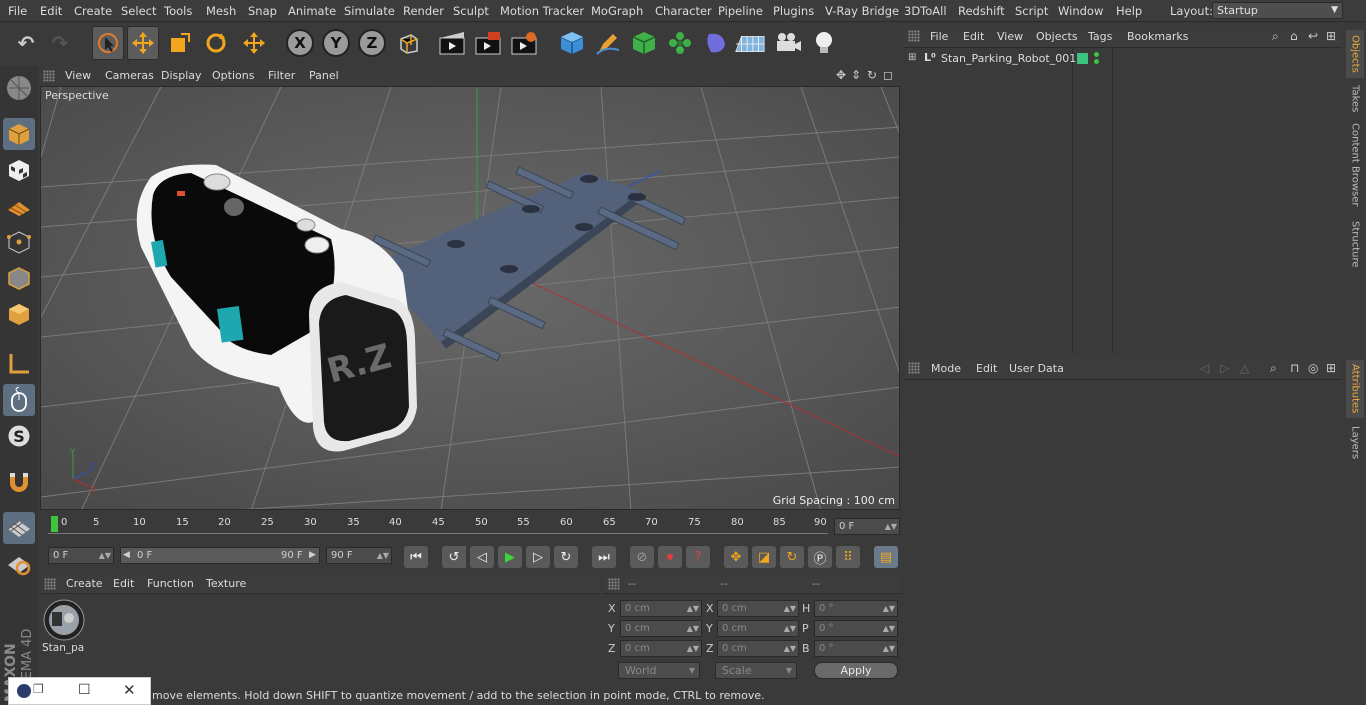 Image resolution: width=1366 pixels, height=705 pixels. What do you see at coordinates (19, 88) in the screenshot?
I see `make-editable-icon` at bounding box center [19, 88].